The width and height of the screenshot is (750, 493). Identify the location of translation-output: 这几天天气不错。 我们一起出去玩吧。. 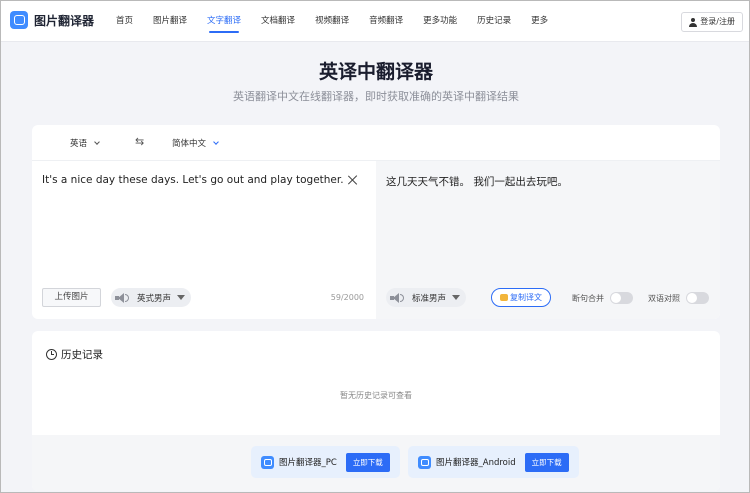
(477, 182).